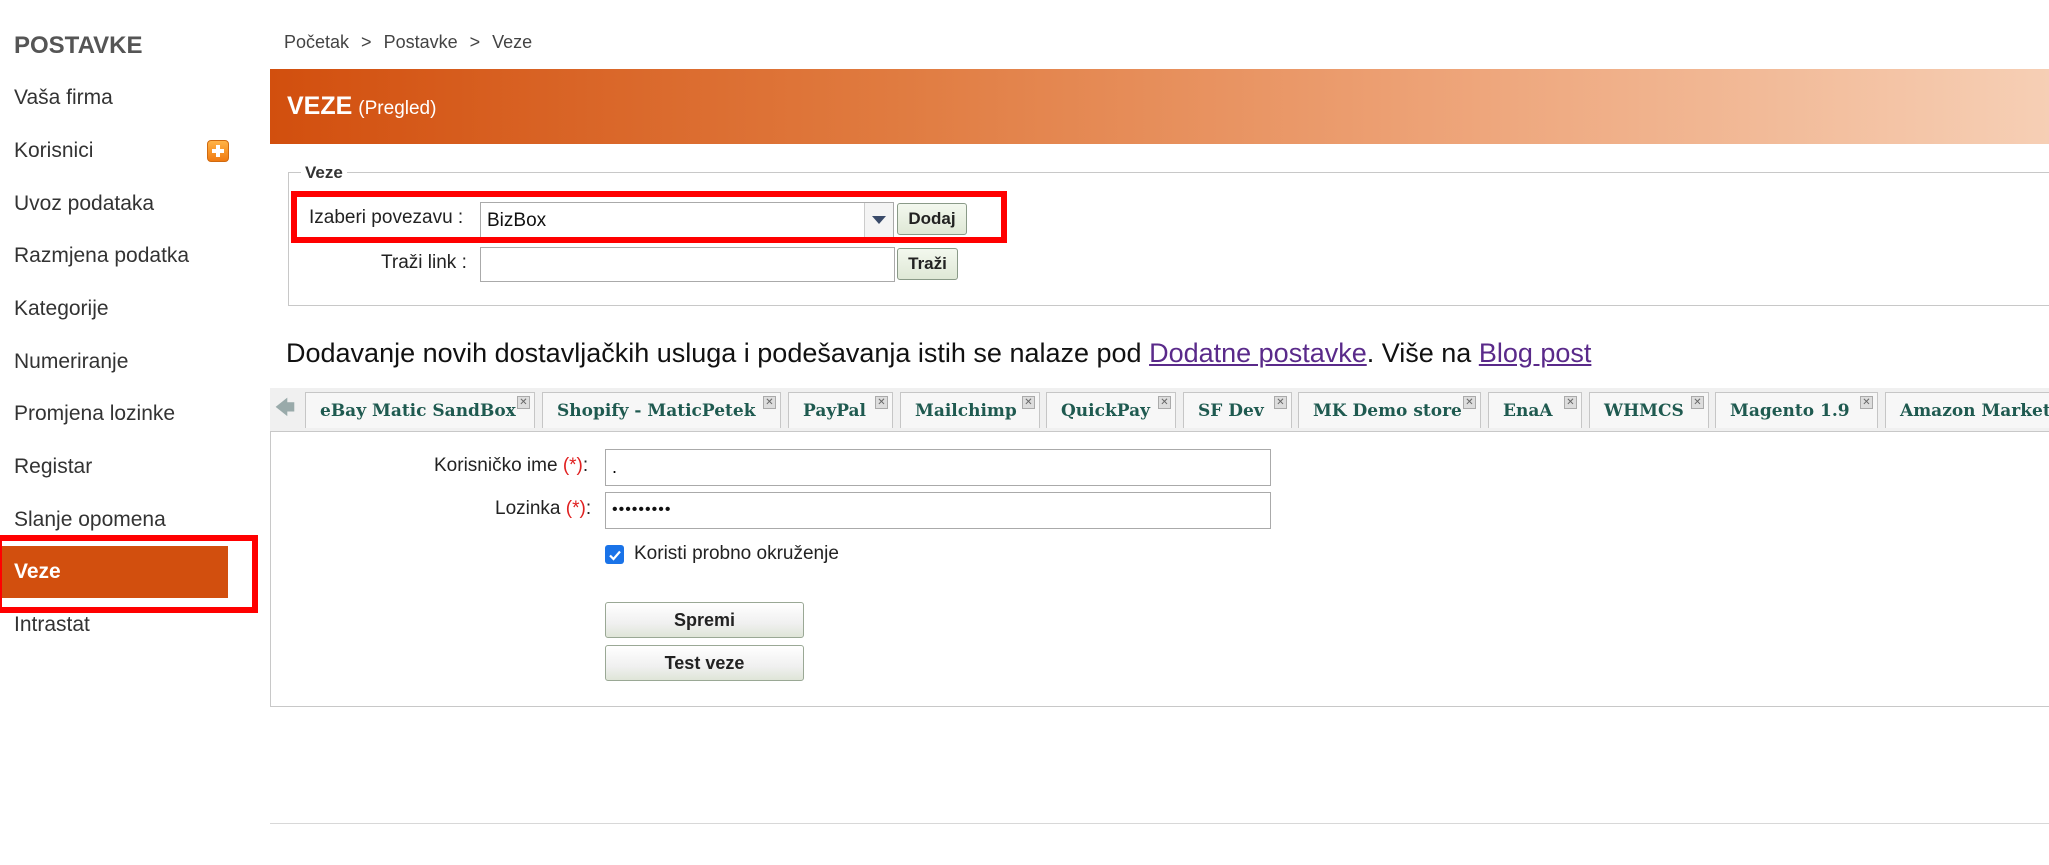 This screenshot has width=2049, height=865. I want to click on sidebar-item-vasa-firma: Vaša firma, so click(63, 98).